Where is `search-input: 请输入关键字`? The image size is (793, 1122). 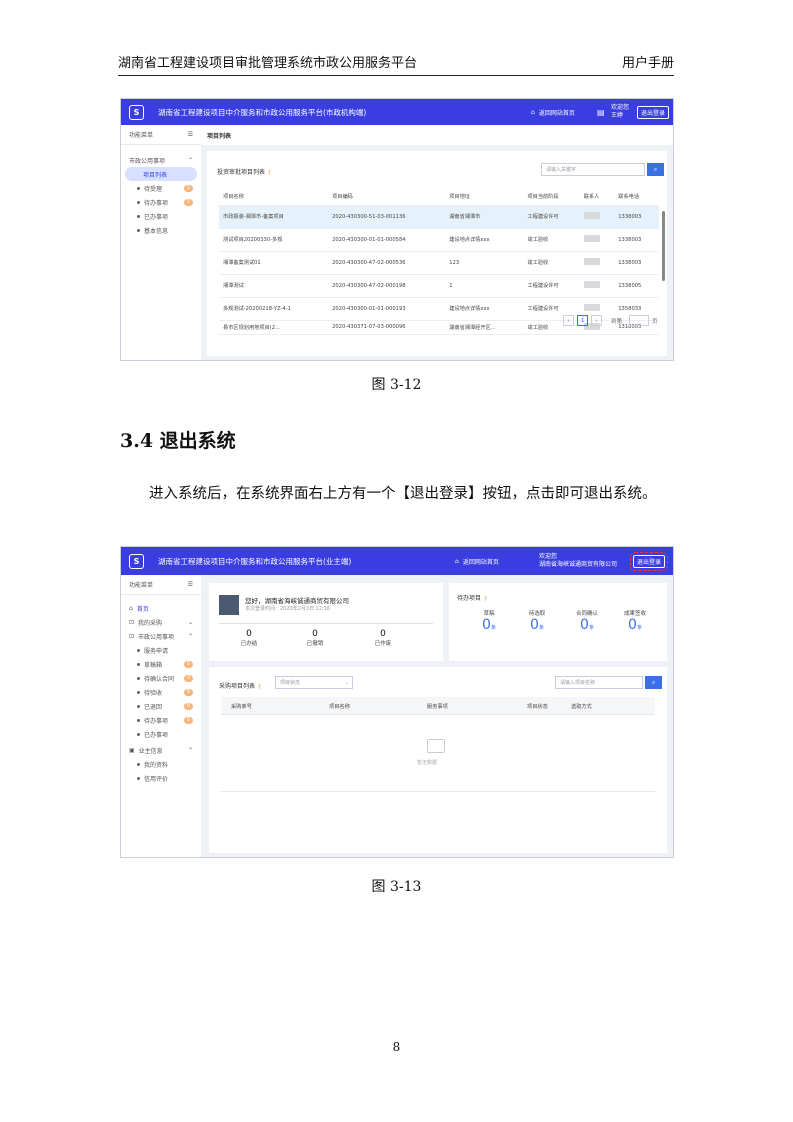
search-input: 请输入关键字 is located at coordinates (593, 169).